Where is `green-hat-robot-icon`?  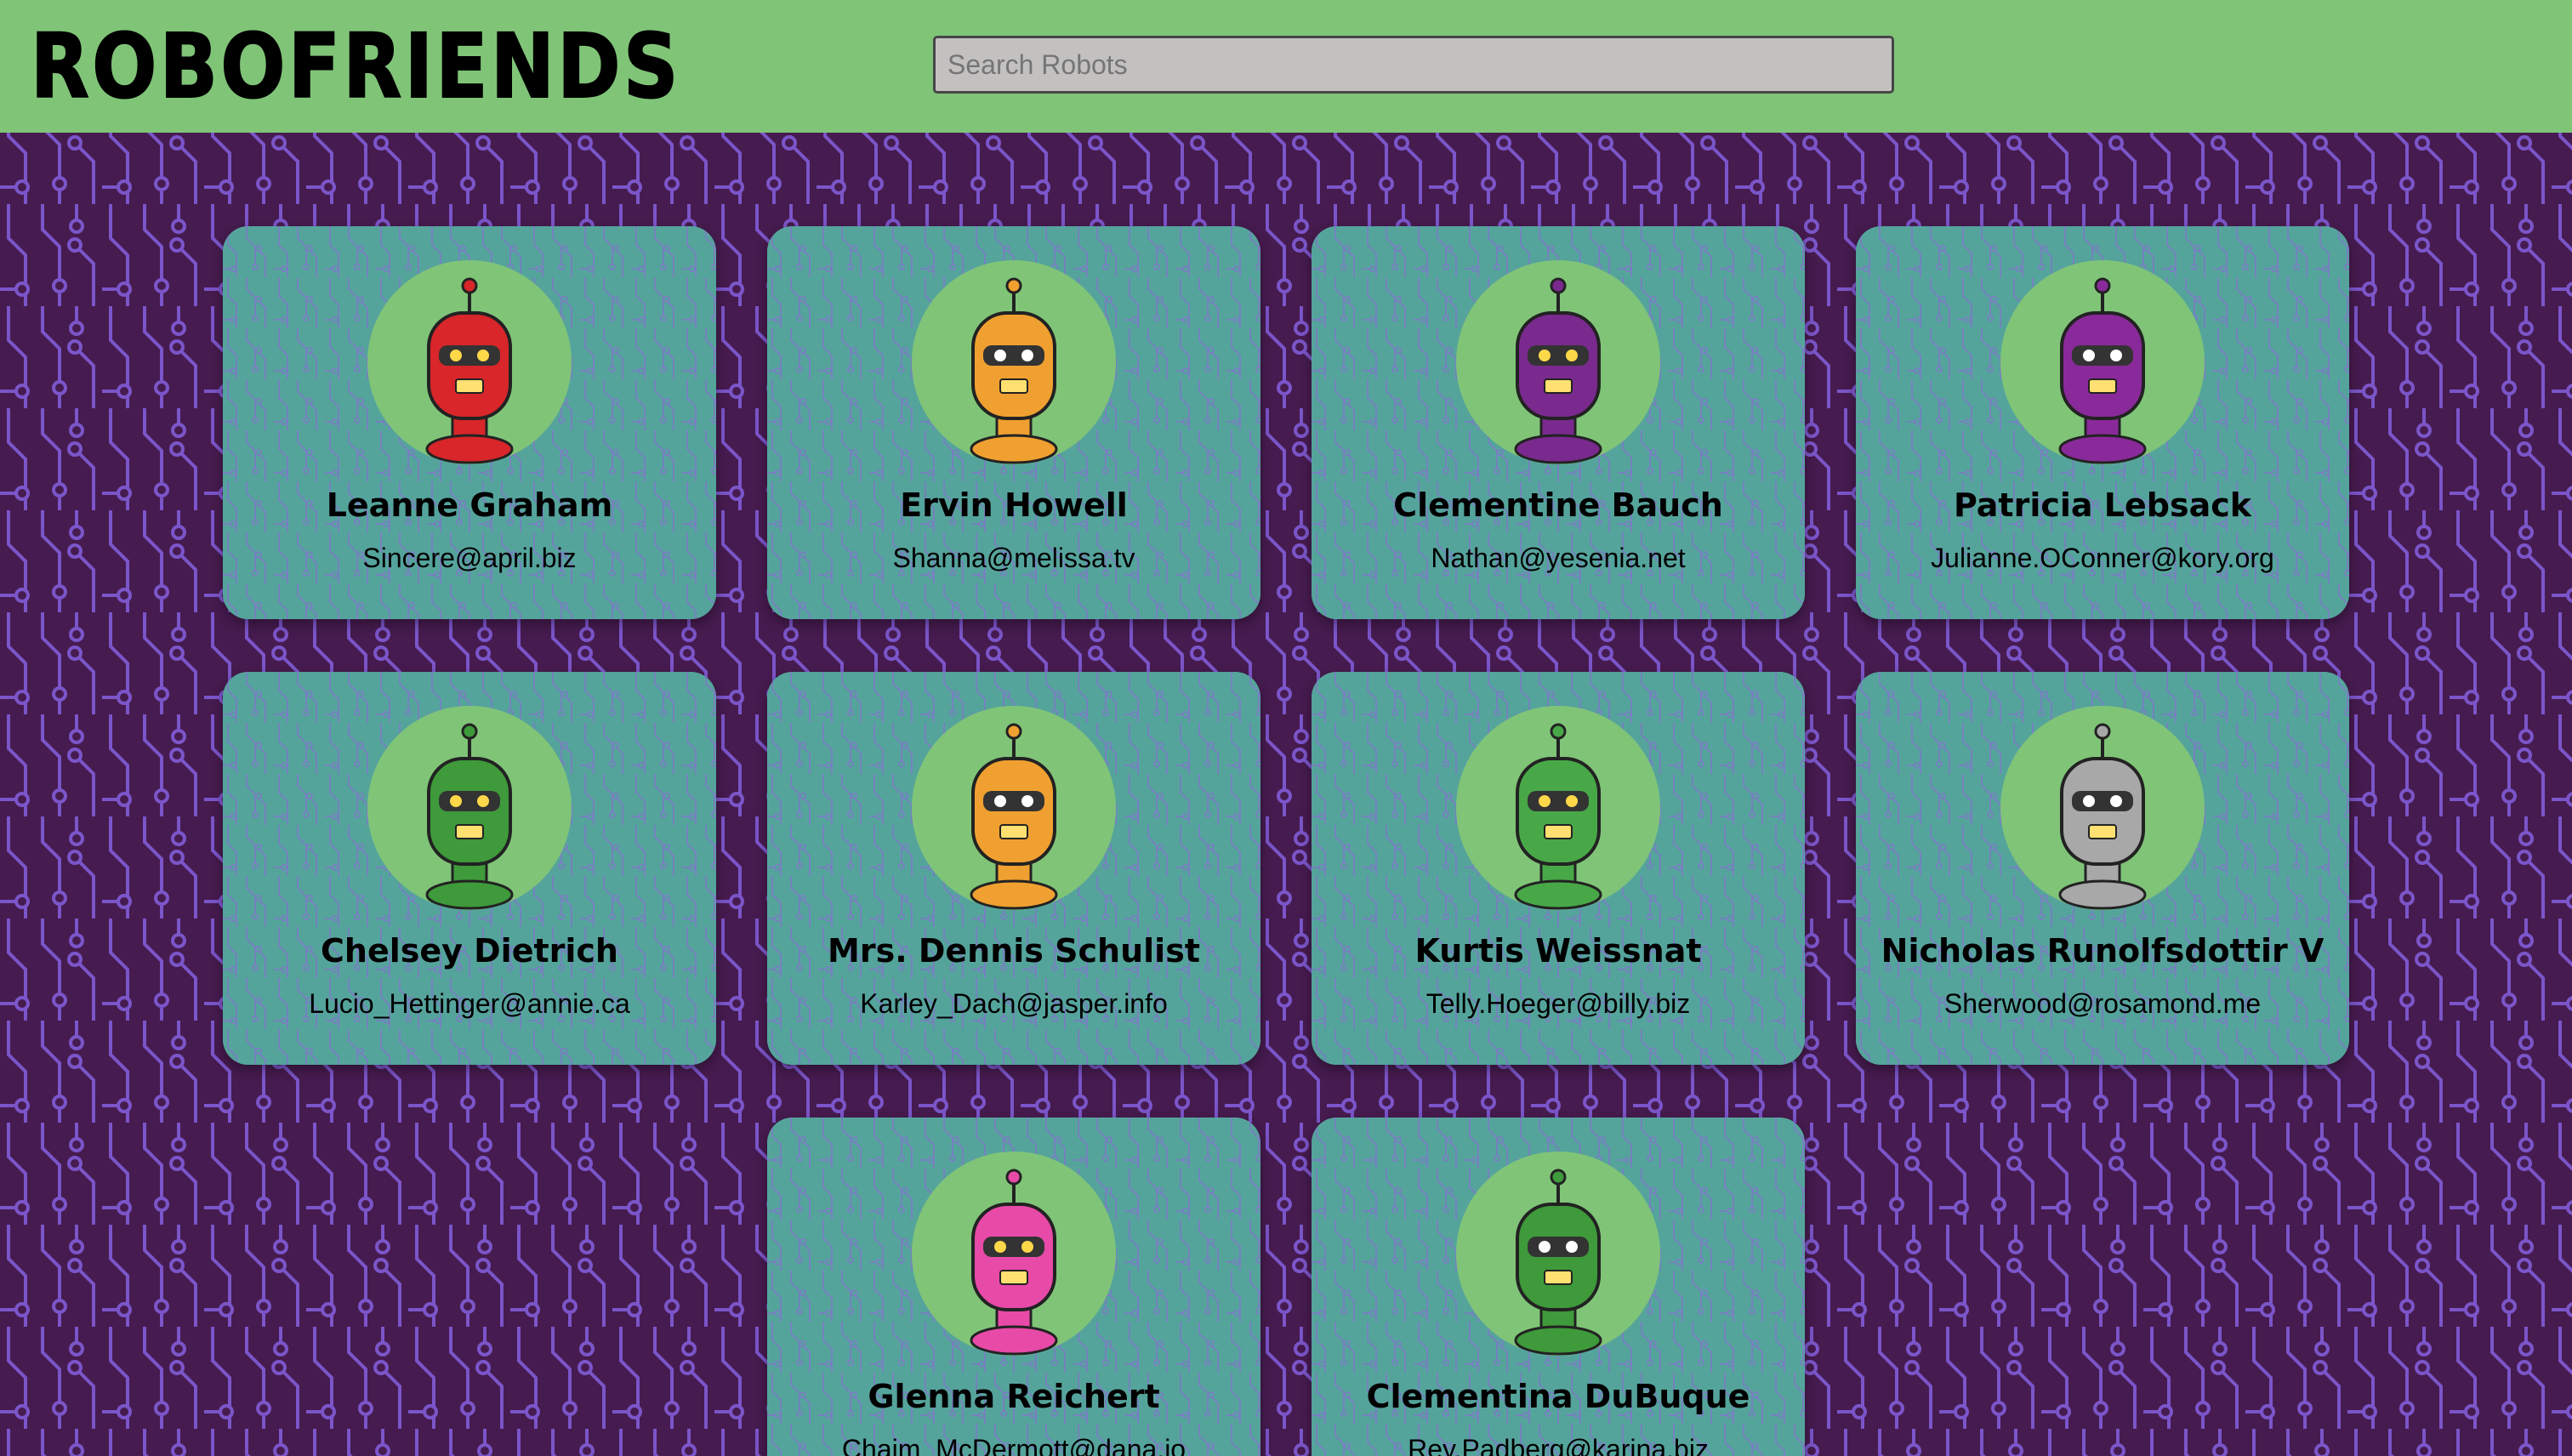 green-hat-robot-icon is located at coordinates (1558, 1254).